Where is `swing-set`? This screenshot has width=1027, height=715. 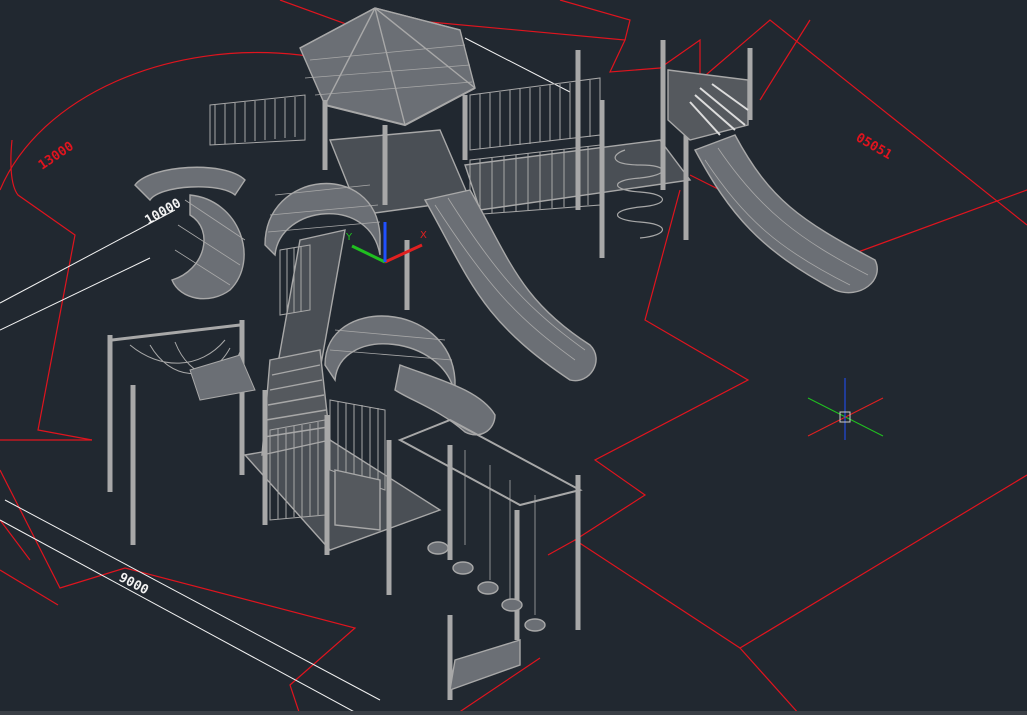 swing-set is located at coordinates (490, 555).